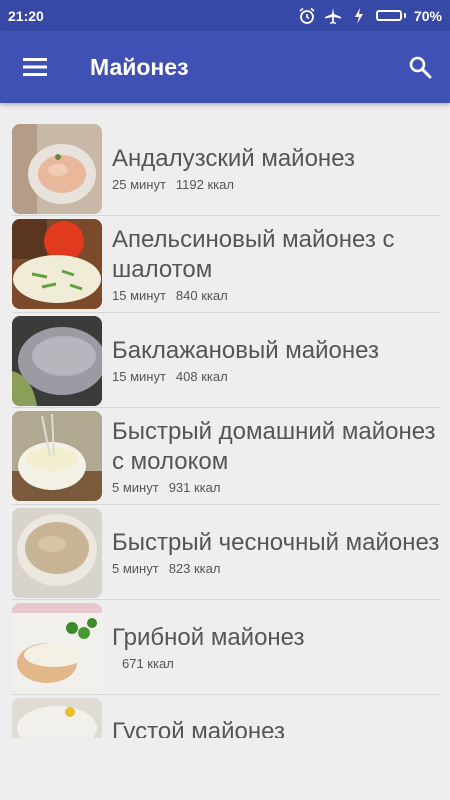  Describe the element at coordinates (276, 542) in the screenshot. I see `recipe-title: Быстрый чесночный майонез` at that location.